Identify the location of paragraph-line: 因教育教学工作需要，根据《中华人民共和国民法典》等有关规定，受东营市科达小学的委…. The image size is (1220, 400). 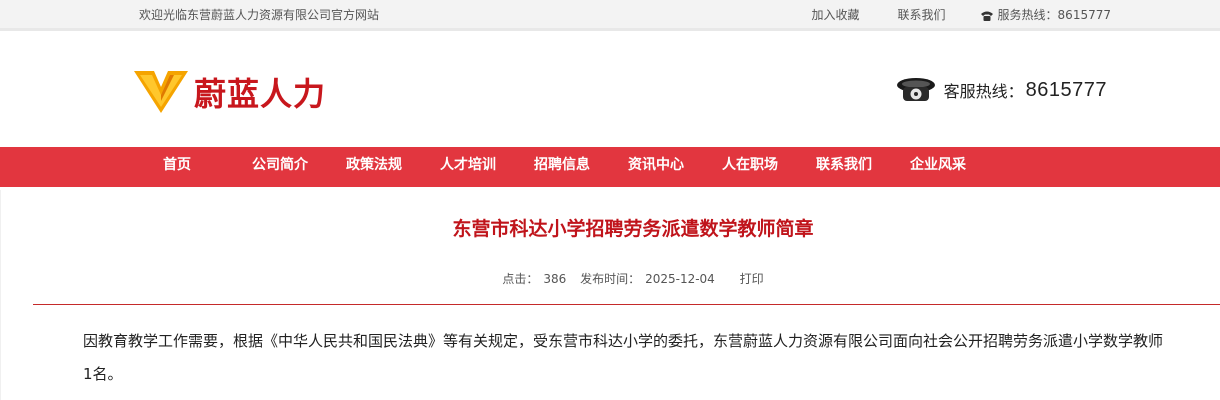
(623, 341).